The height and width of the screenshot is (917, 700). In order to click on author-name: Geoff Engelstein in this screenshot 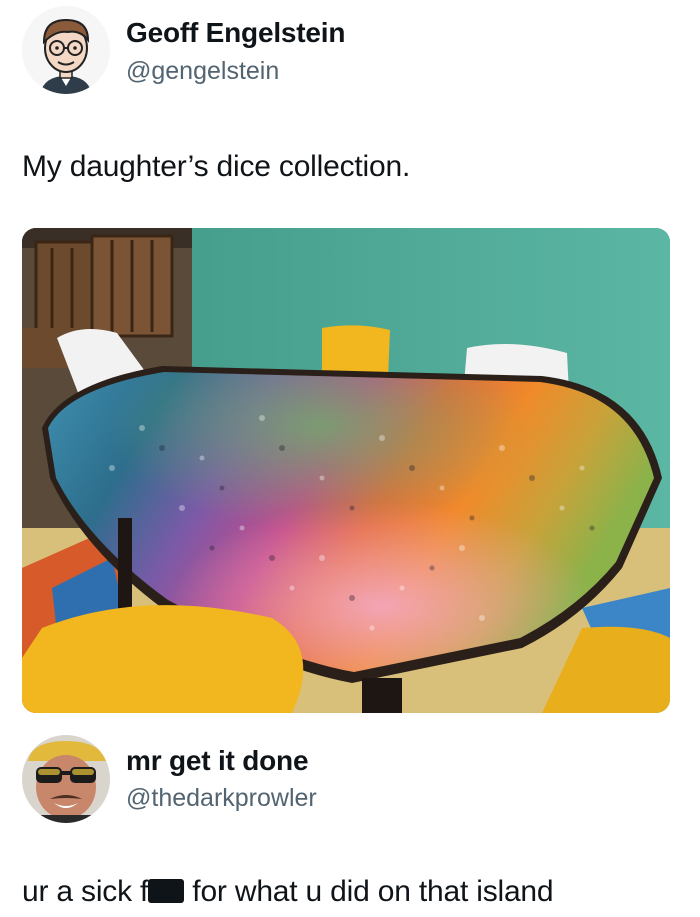, I will do `click(235, 33)`.